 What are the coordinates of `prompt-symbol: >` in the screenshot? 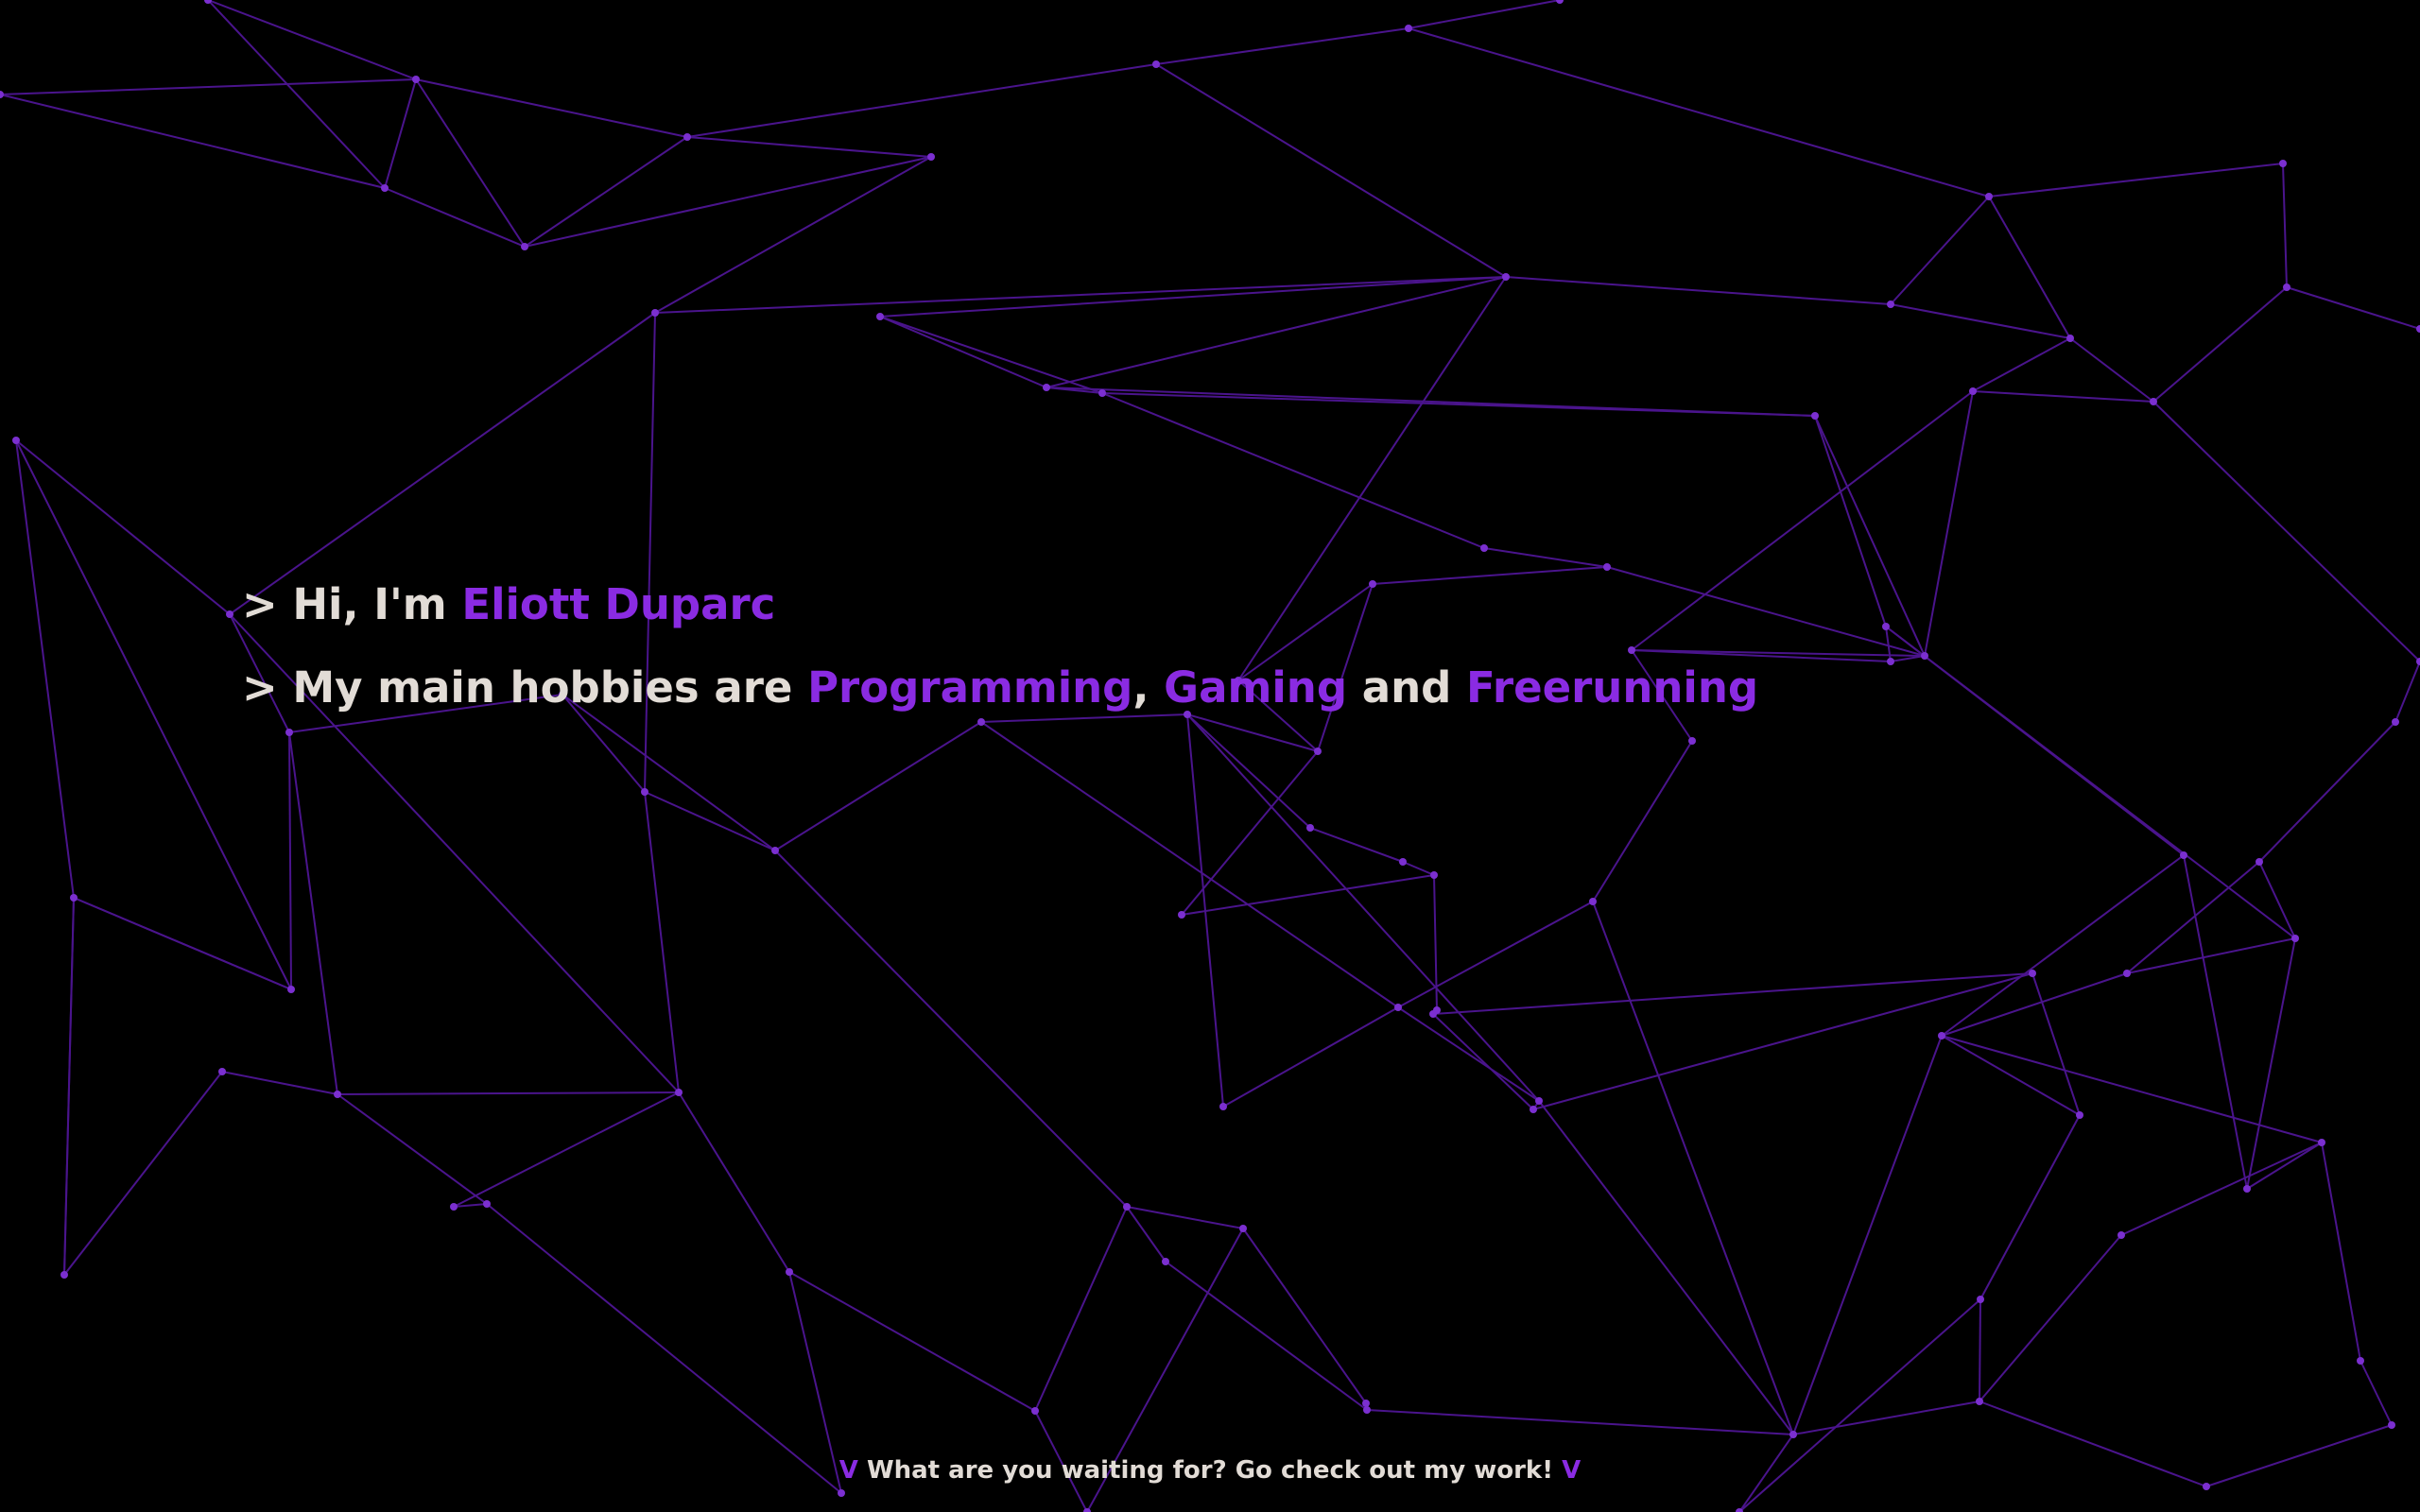 It's located at (260, 687).